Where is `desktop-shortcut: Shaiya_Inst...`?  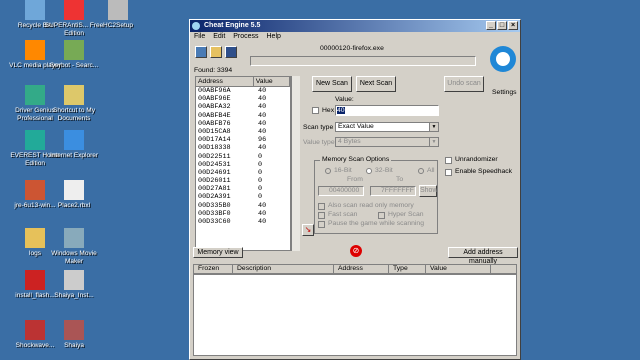
desktop-shortcut: Shaiya_Inst... is located at coordinates (74, 285).